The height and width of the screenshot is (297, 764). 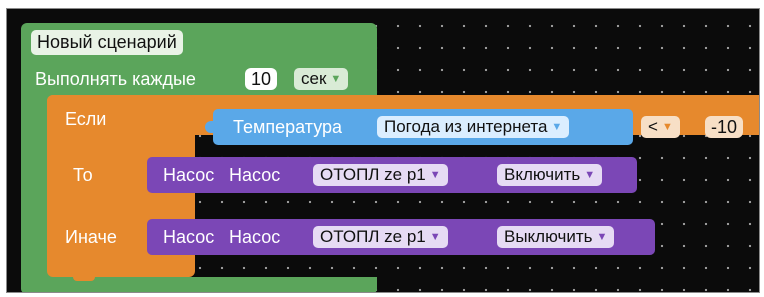 What do you see at coordinates (466, 126) in the screenshot?
I see `sensor-source-label: Погода из интернета` at bounding box center [466, 126].